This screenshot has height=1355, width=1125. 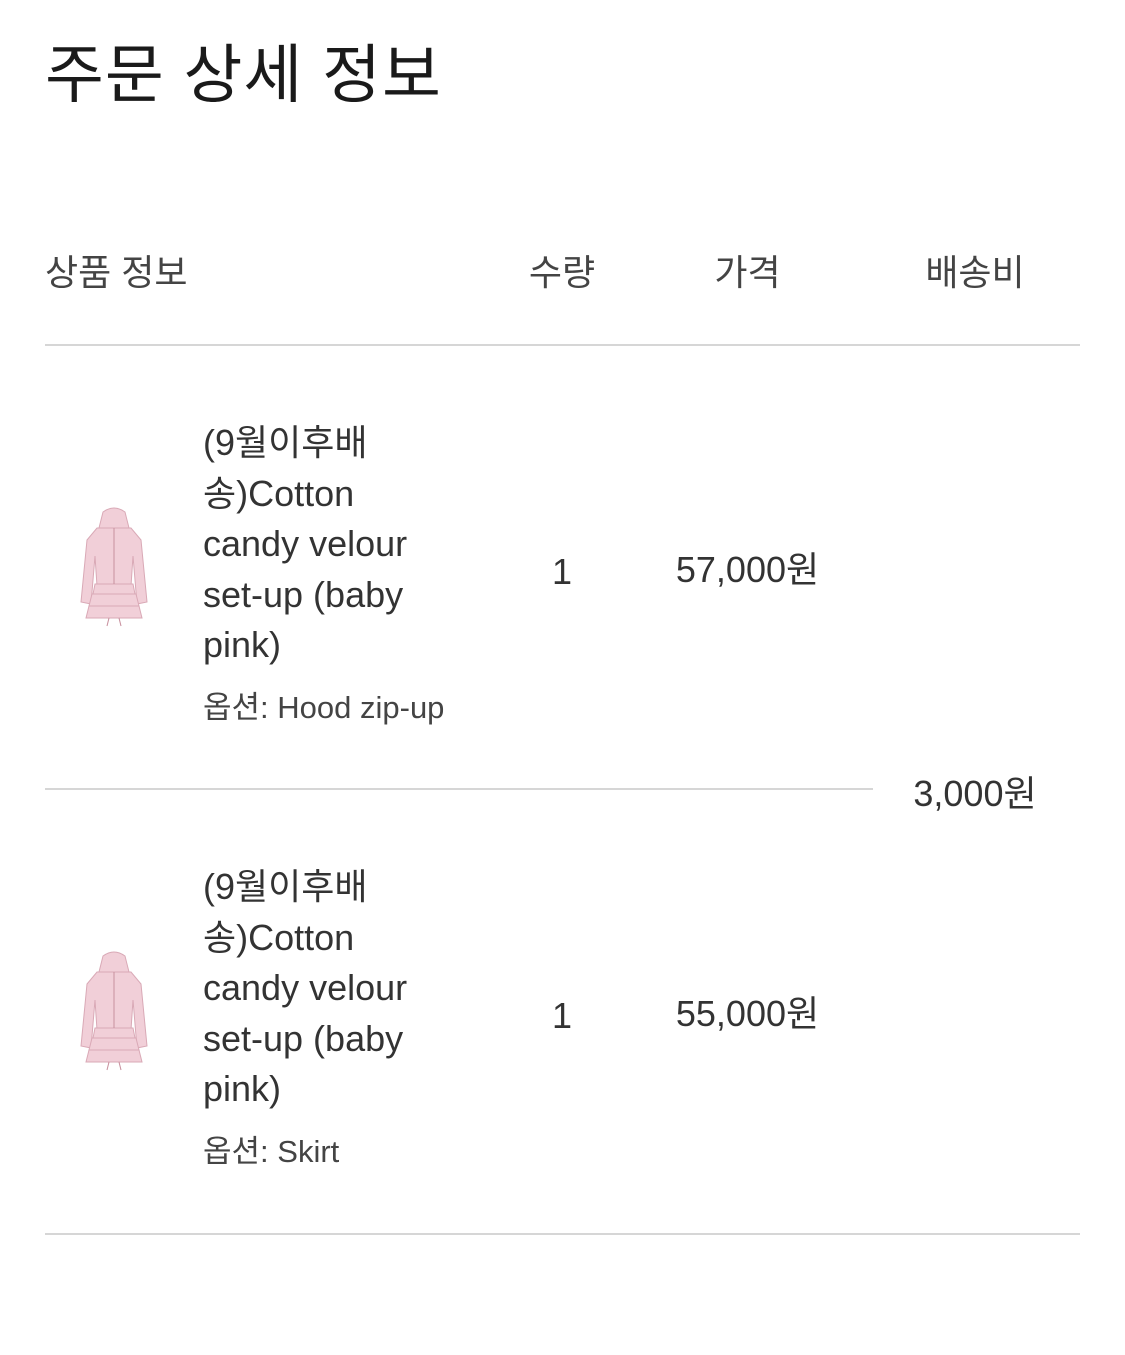 I want to click on page-title: 주문 상세 정보, so click(x=243, y=75).